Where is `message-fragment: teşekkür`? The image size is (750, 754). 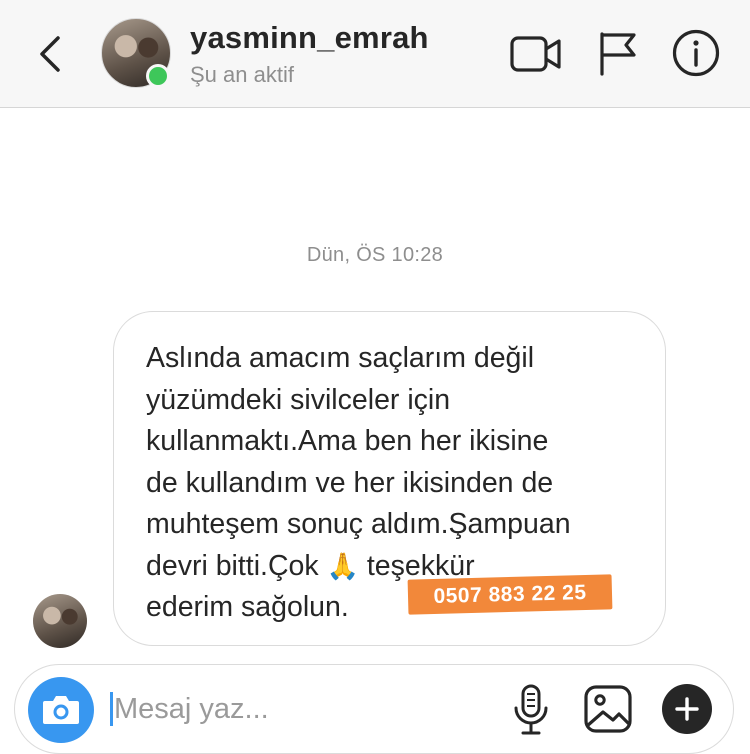
message-fragment: teşekkür is located at coordinates (420, 565).